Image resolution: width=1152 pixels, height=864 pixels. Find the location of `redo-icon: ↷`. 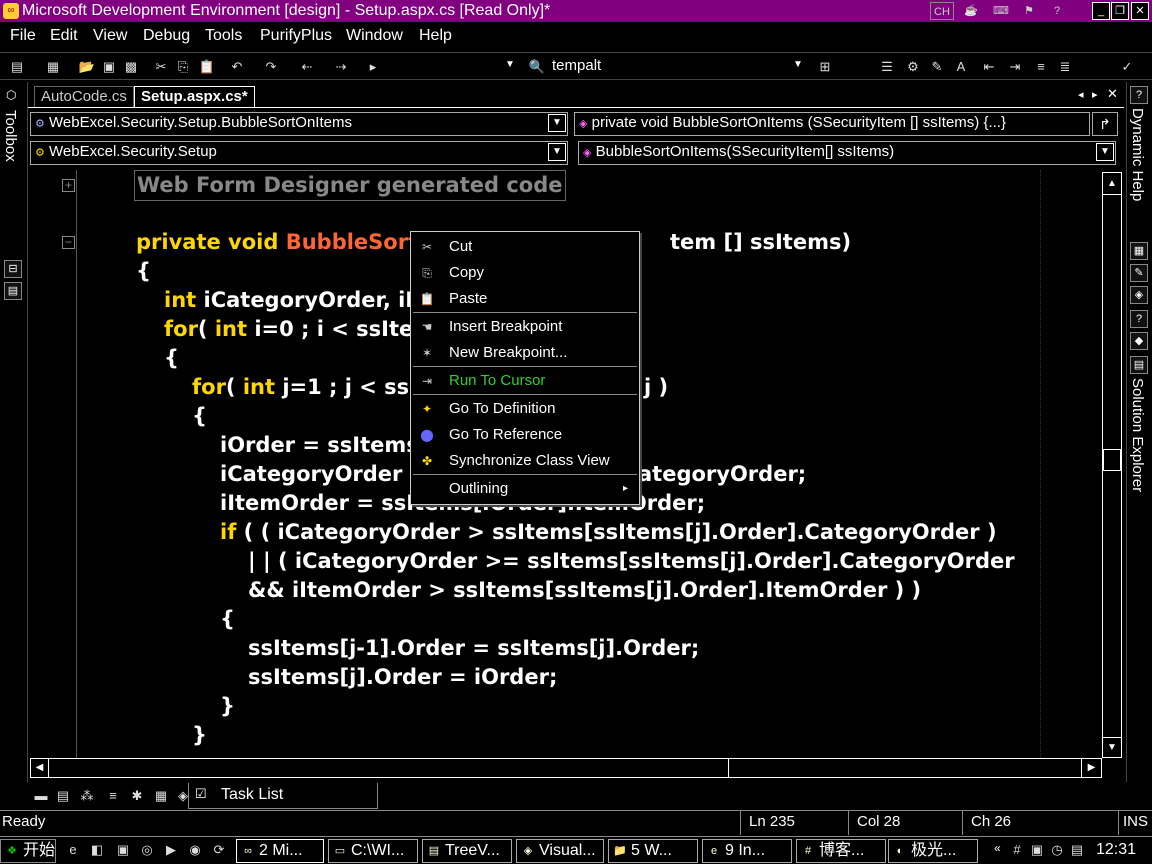

redo-icon: ↷ is located at coordinates (271, 67).